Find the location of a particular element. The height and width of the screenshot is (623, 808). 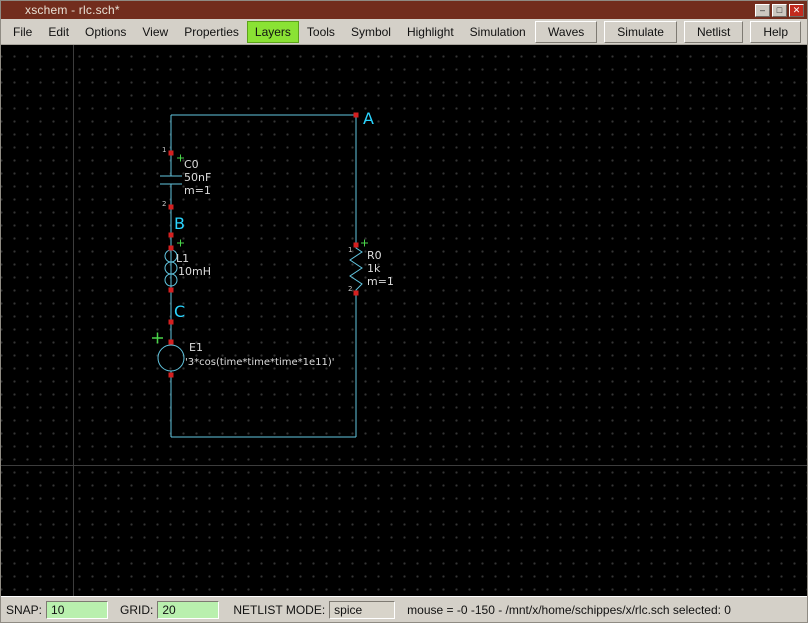

menu-highlight: Highlight is located at coordinates (430, 32).